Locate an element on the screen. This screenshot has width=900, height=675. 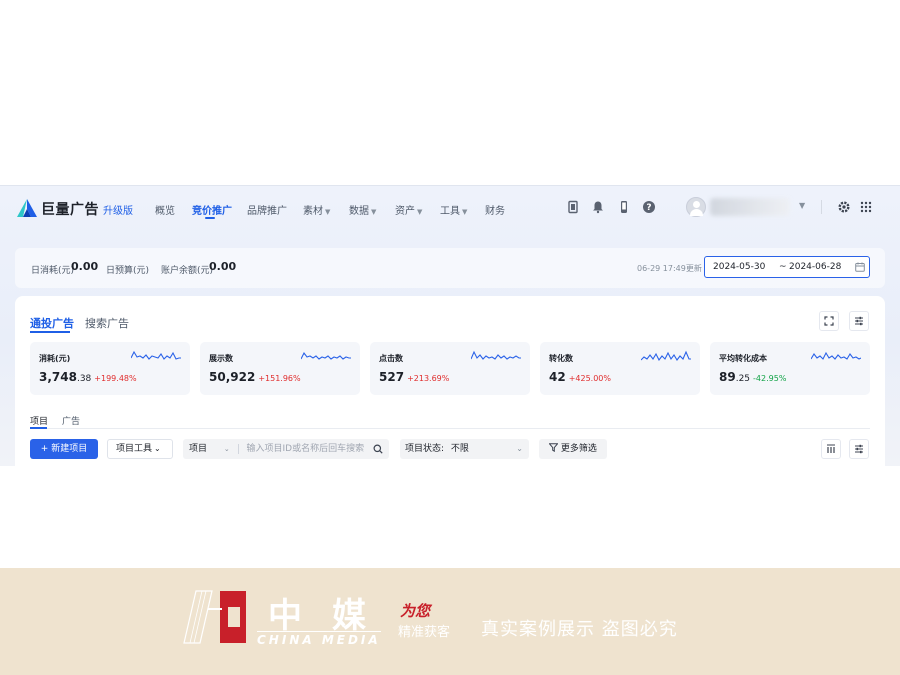
metric-value-int: 50,922 is located at coordinates (232, 377).